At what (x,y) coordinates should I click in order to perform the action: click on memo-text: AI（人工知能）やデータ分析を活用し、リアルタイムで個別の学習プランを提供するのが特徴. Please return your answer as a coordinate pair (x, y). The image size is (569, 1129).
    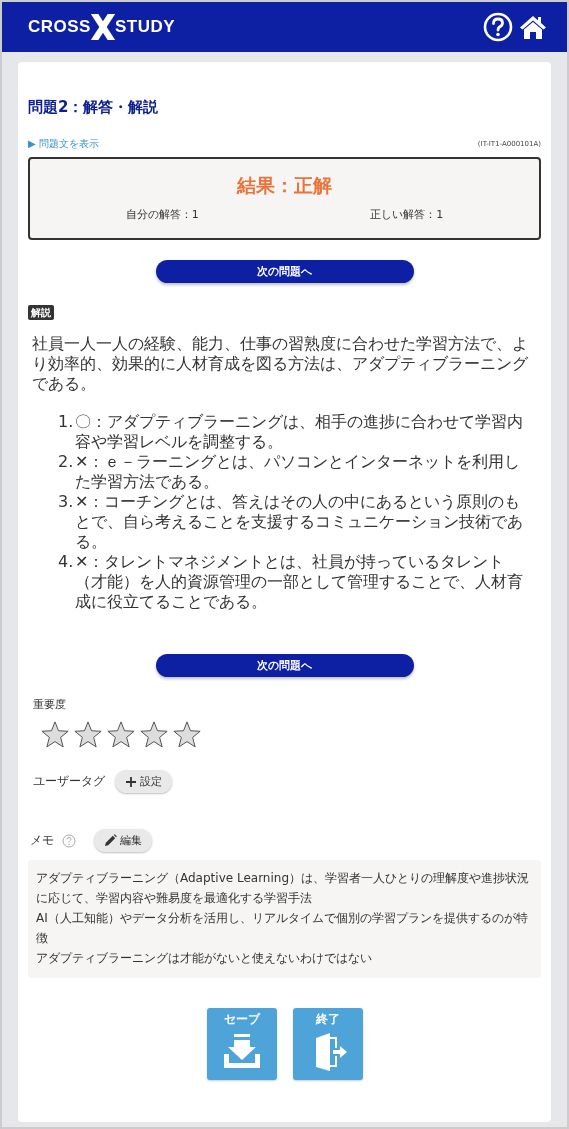
    Looking at the image, I should click on (282, 928).